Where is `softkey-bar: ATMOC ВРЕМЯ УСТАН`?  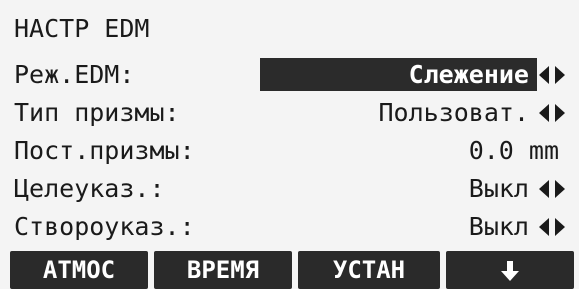
softkey-bar: ATMOC ВРЕМЯ УСТАН is located at coordinates (289, 270).